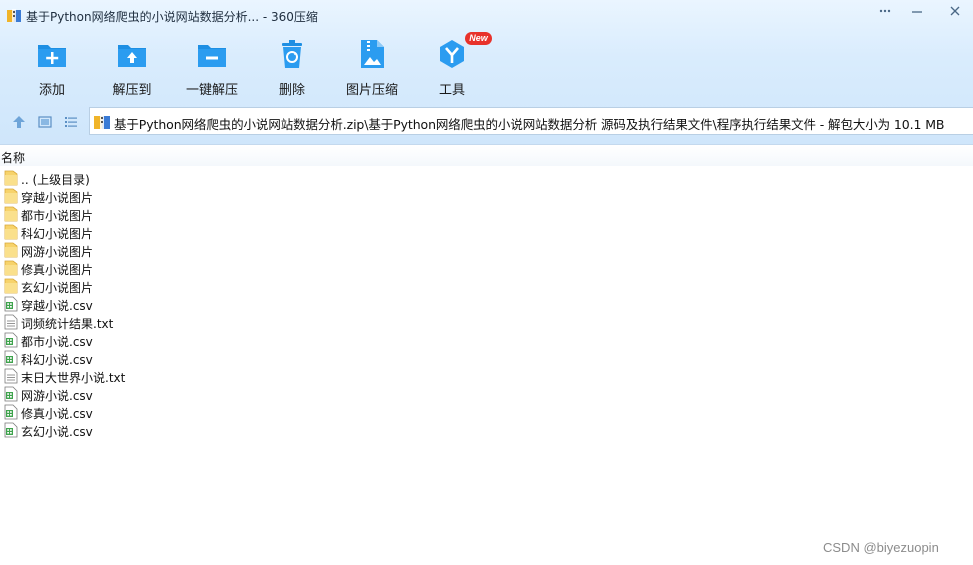 The height and width of the screenshot is (565, 973). Describe the element at coordinates (300, 358) in the screenshot. I see `list-item-file: 科幻小说.csv` at that location.